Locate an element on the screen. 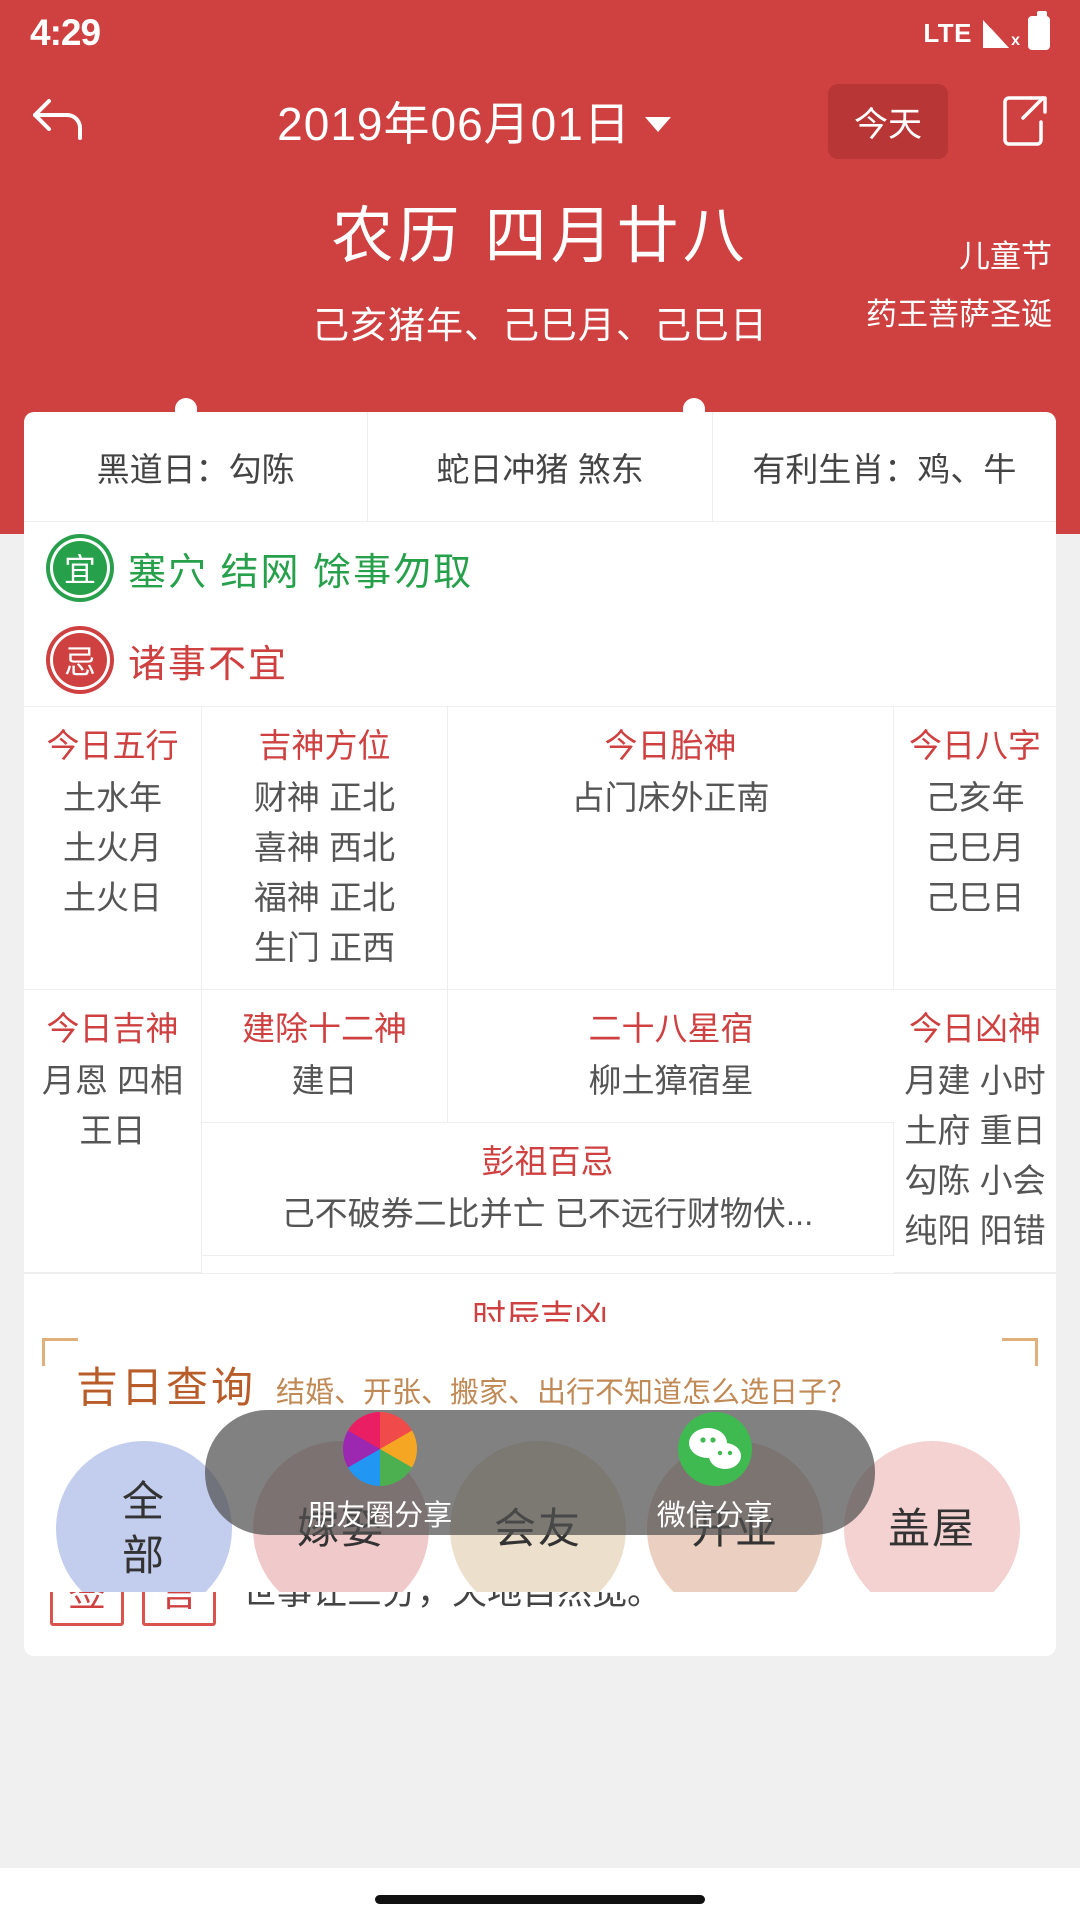  cell-title: 二十八星宿 is located at coordinates (671, 1028).